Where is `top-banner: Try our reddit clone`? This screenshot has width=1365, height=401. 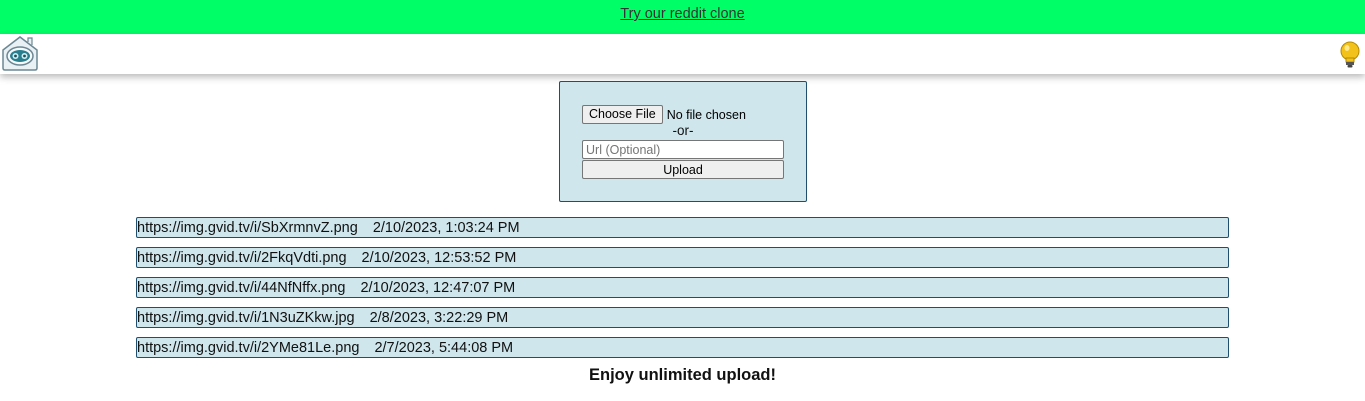
top-banner: Try our reddit clone is located at coordinates (682, 17).